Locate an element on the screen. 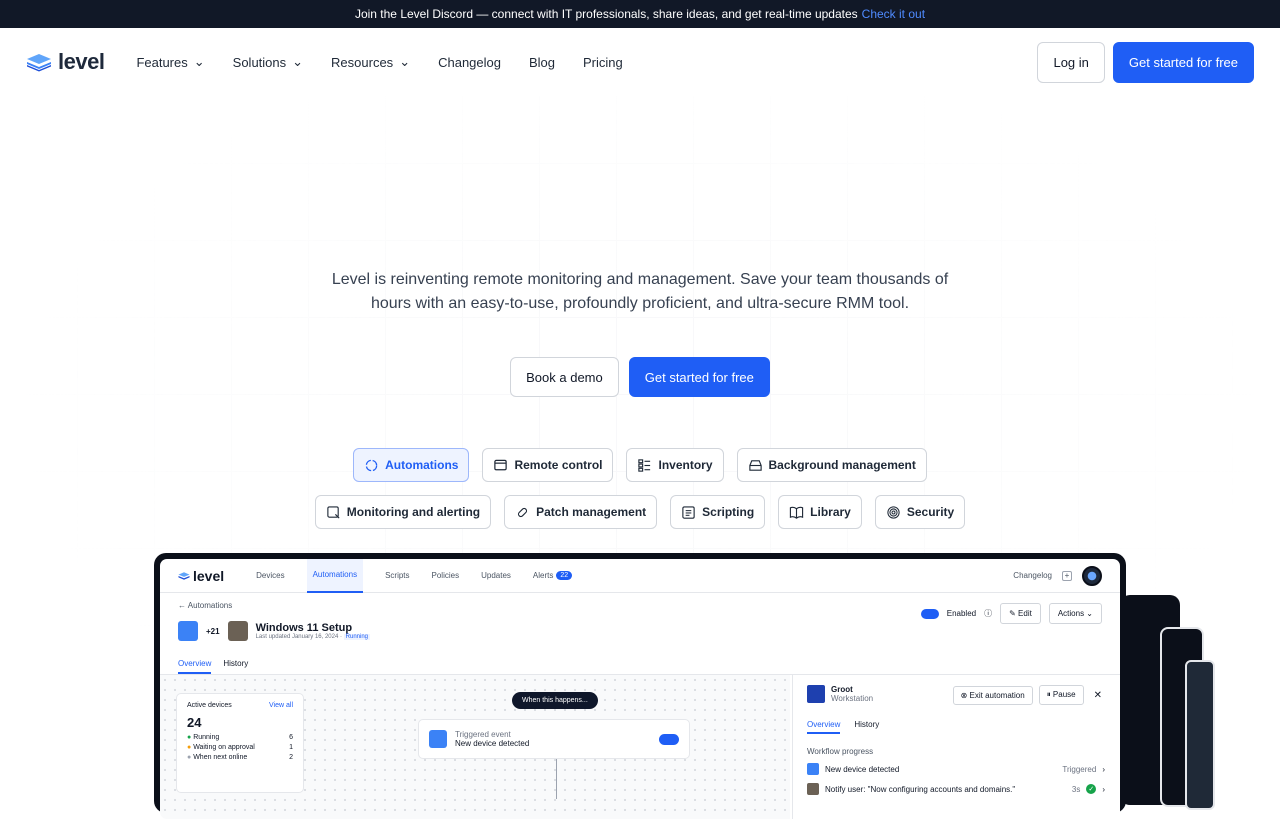  check-icon: ✓ is located at coordinates (1091, 789).